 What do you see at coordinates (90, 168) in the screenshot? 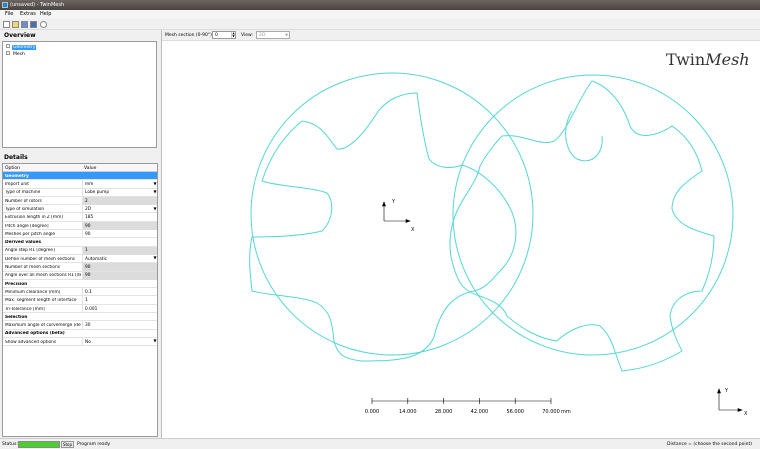
I see `col-value-header: Value` at bounding box center [90, 168].